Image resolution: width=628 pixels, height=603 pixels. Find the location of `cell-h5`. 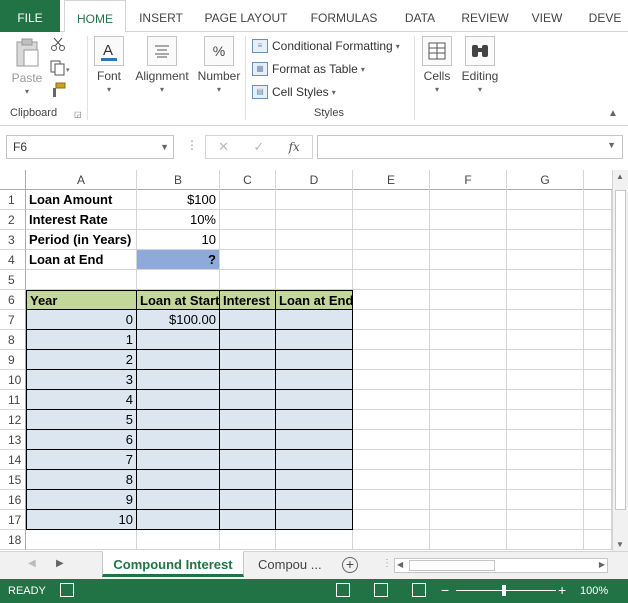

cell-h5 is located at coordinates (598, 280).